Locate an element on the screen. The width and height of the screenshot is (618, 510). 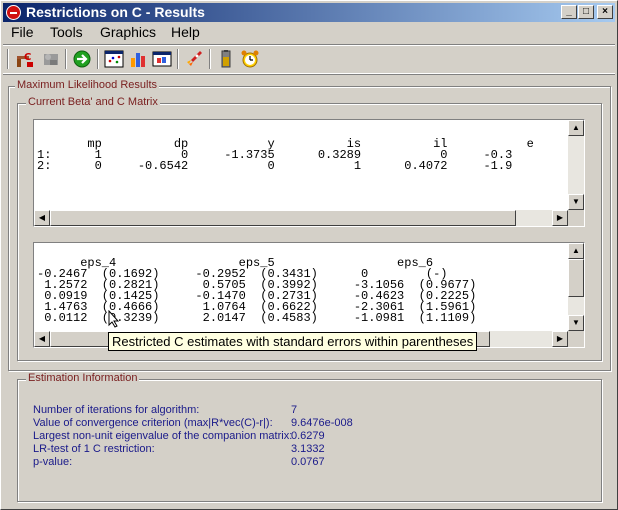
menu-file: File is located at coordinates (22, 32).